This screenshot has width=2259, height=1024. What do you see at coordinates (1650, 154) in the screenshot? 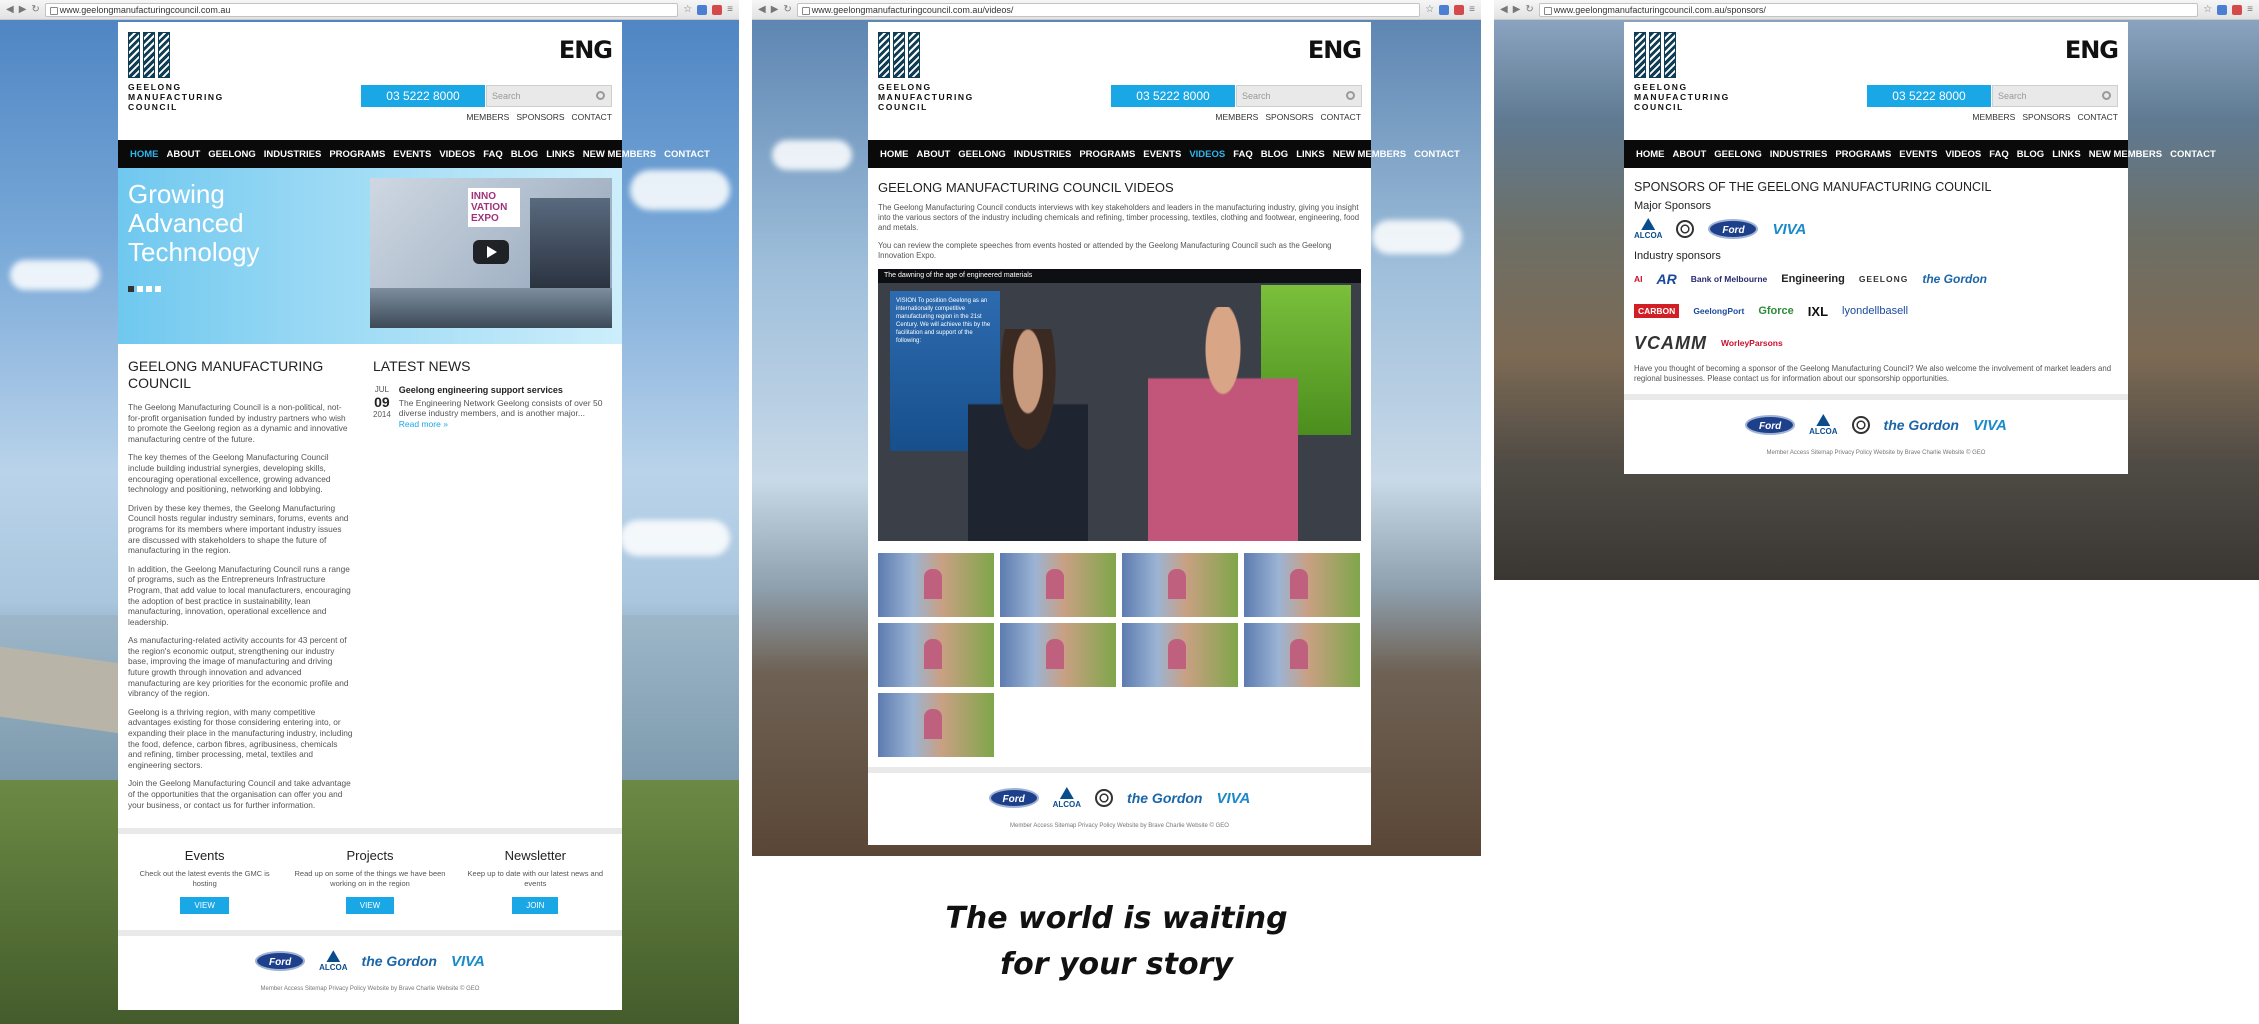
I see `menu-home: HOME` at bounding box center [1650, 154].